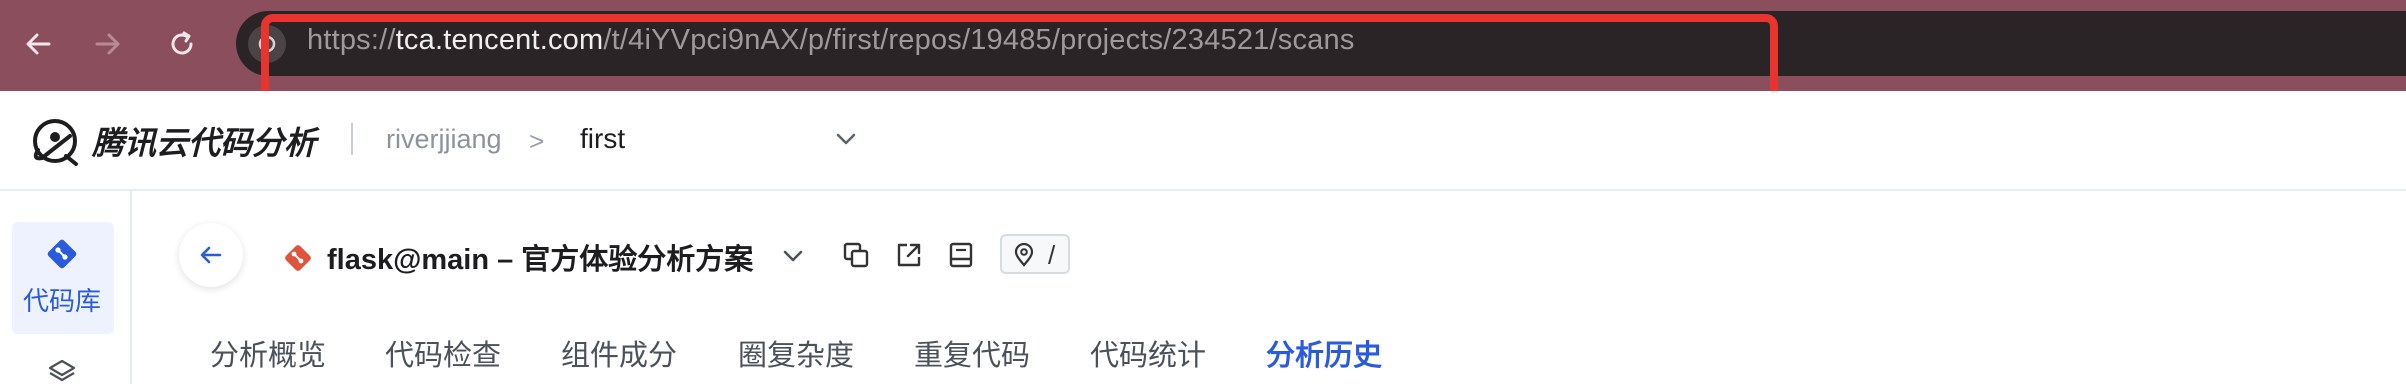  I want to click on reload-icon, so click(182, 44).